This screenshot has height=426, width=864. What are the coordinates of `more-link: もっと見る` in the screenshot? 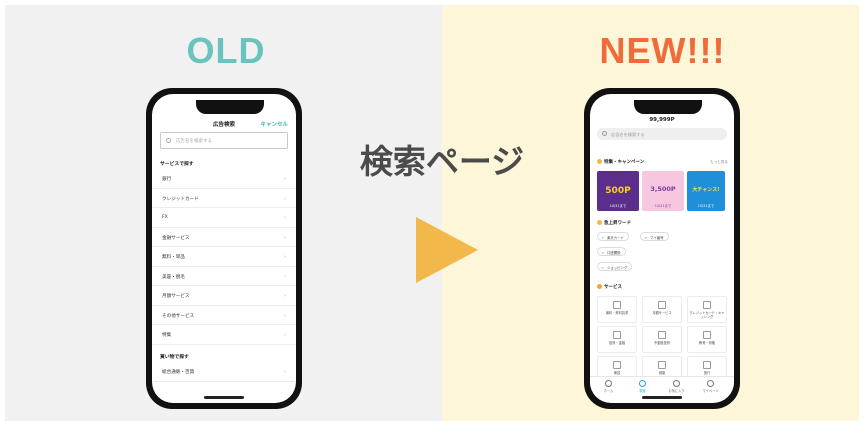 It's located at (719, 162).